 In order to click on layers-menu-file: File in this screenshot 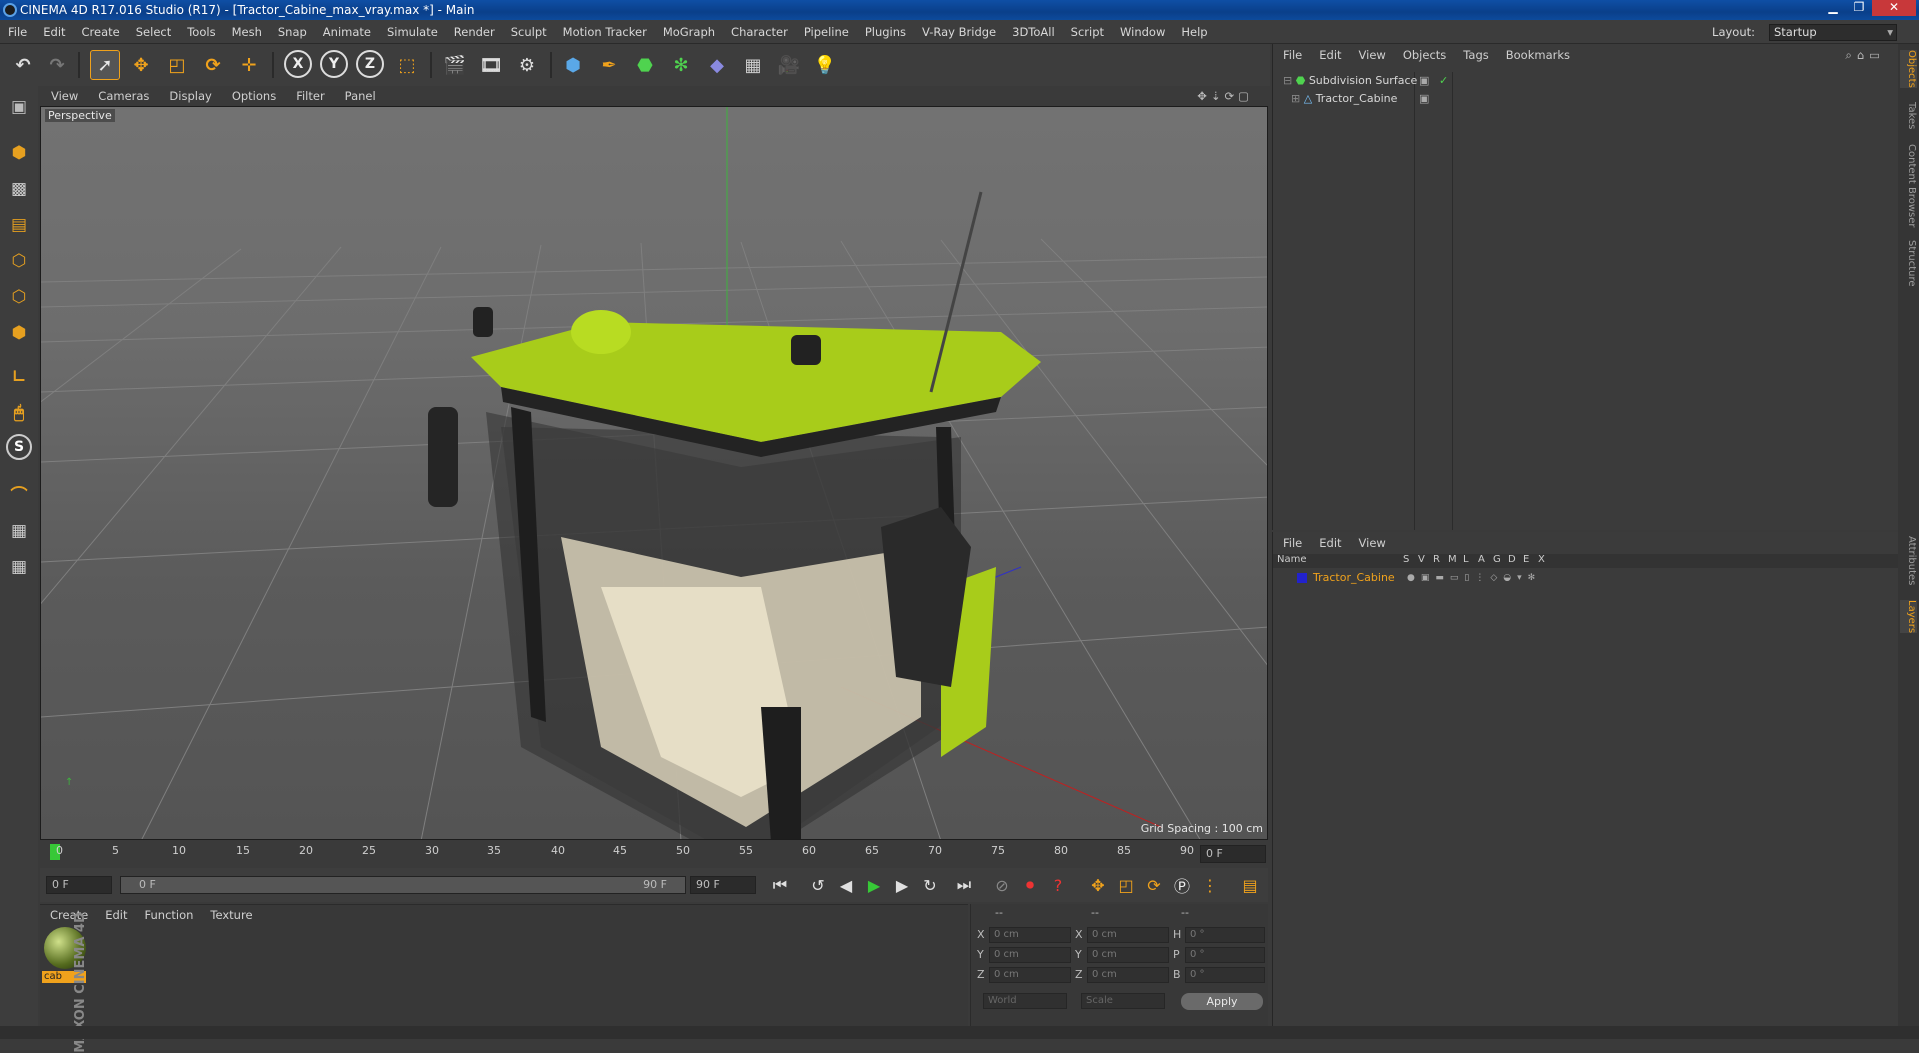, I will do `click(1291, 543)`.